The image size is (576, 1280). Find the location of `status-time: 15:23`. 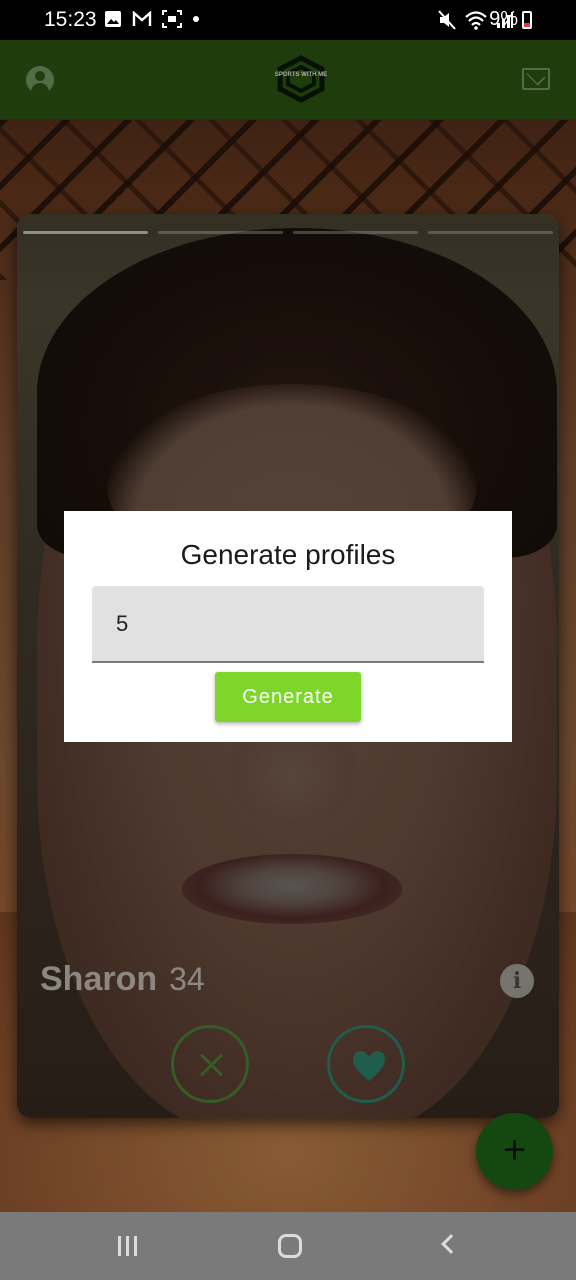

status-time: 15:23 is located at coordinates (70, 19).